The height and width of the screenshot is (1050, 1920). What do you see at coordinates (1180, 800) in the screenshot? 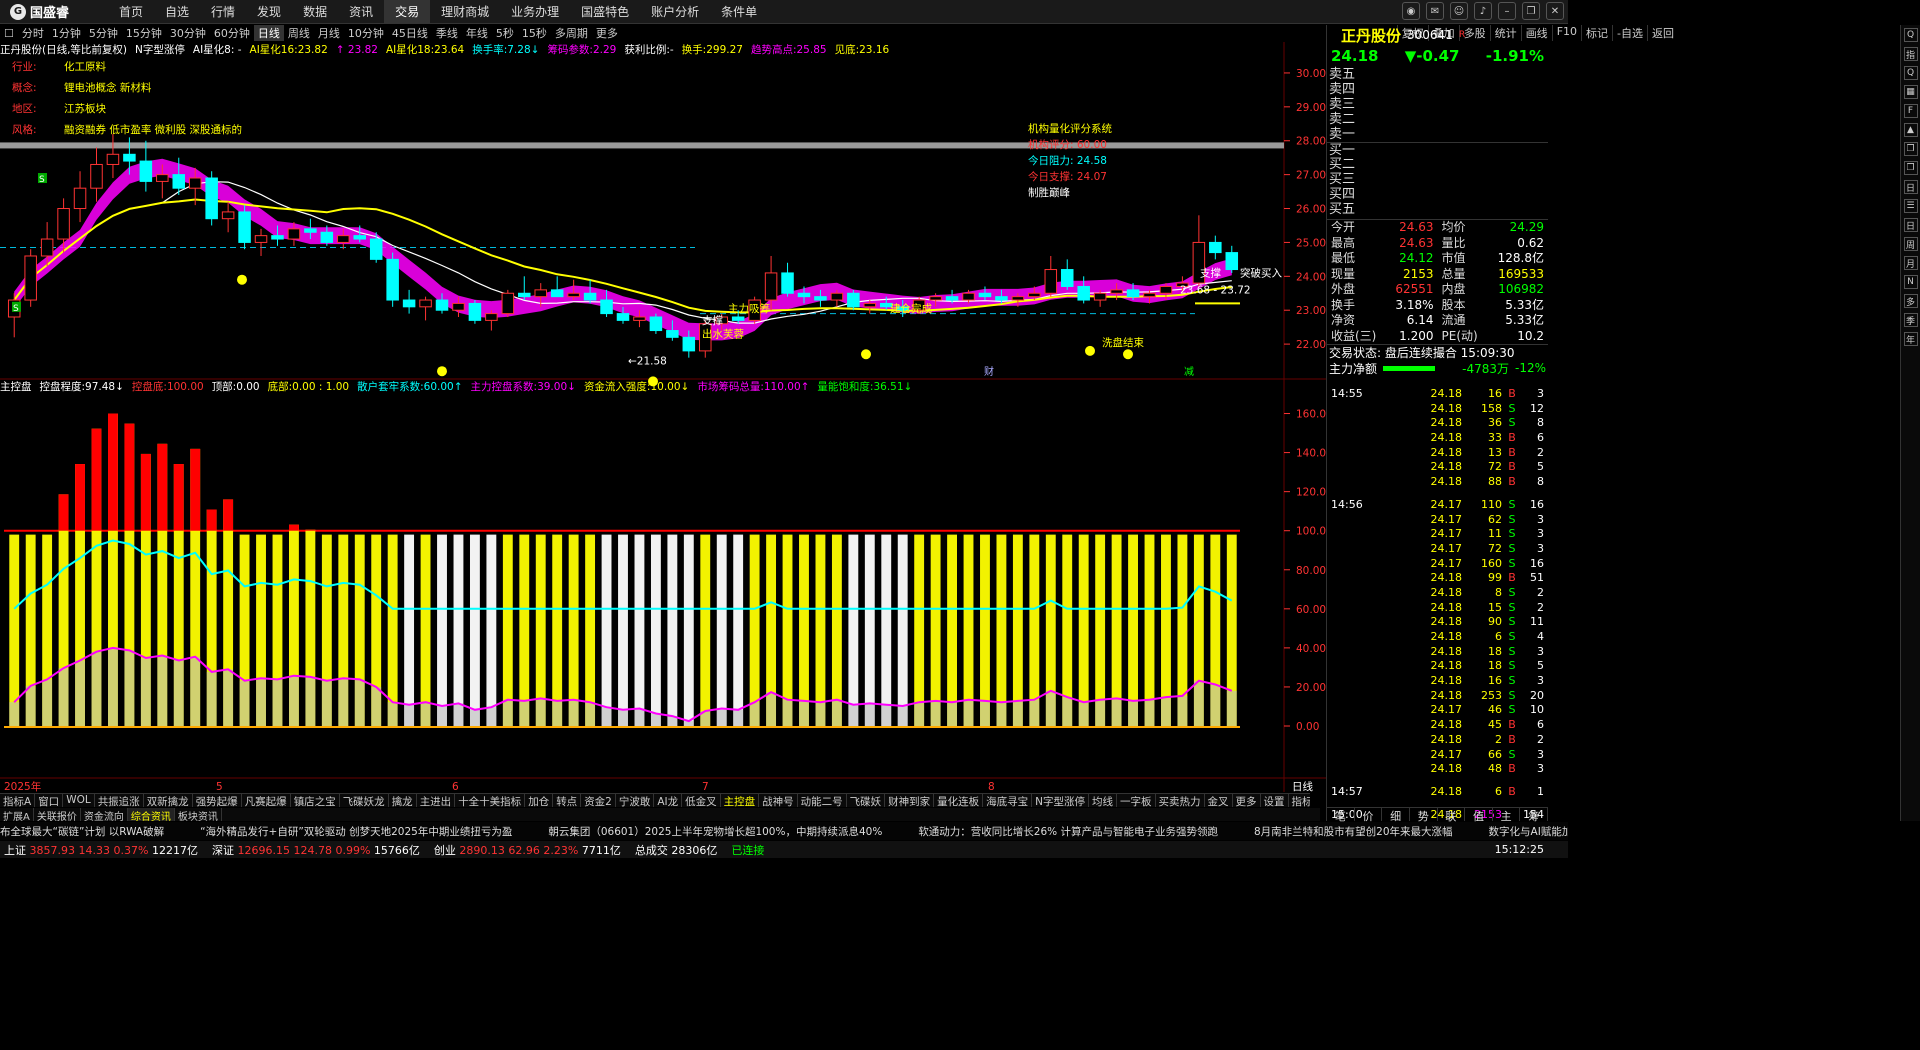
I see `indicator-tab-28: 买卖热力` at bounding box center [1180, 800].